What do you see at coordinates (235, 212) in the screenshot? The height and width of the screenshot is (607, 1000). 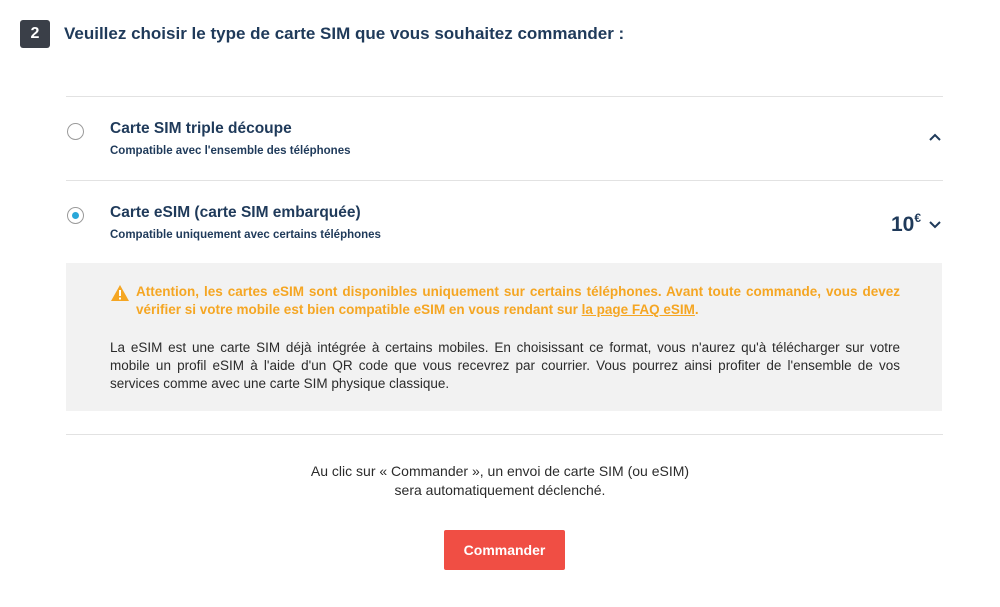 I see `option-title: Carte eSIM (carte SIM embarquée)` at bounding box center [235, 212].